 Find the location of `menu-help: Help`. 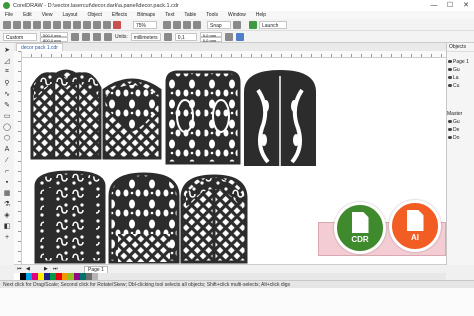

menu-help: Help is located at coordinates (261, 15).